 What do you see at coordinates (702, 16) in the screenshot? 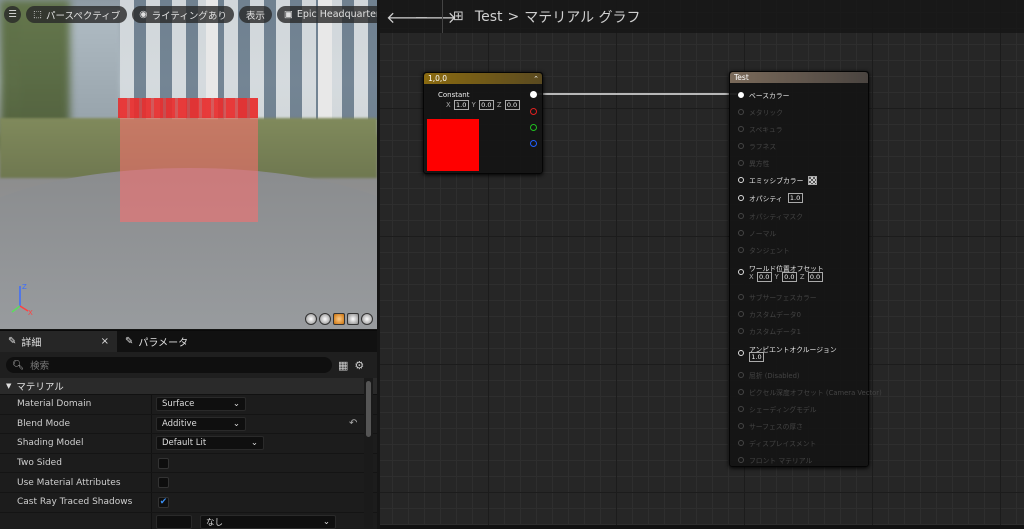
I see `graph-toolbar: 🡐 🡒 ⊞ Test > マテリアル グラフ` at bounding box center [702, 16].